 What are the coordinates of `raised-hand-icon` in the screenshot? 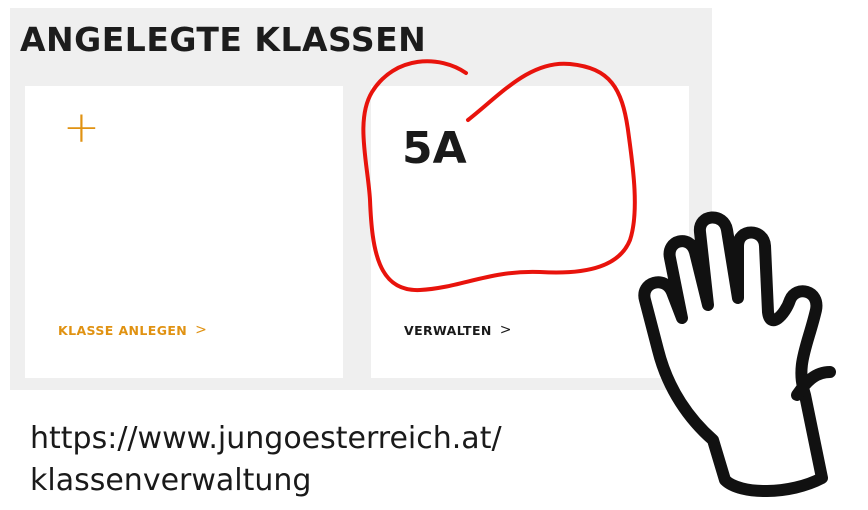 It's located at (737, 354).